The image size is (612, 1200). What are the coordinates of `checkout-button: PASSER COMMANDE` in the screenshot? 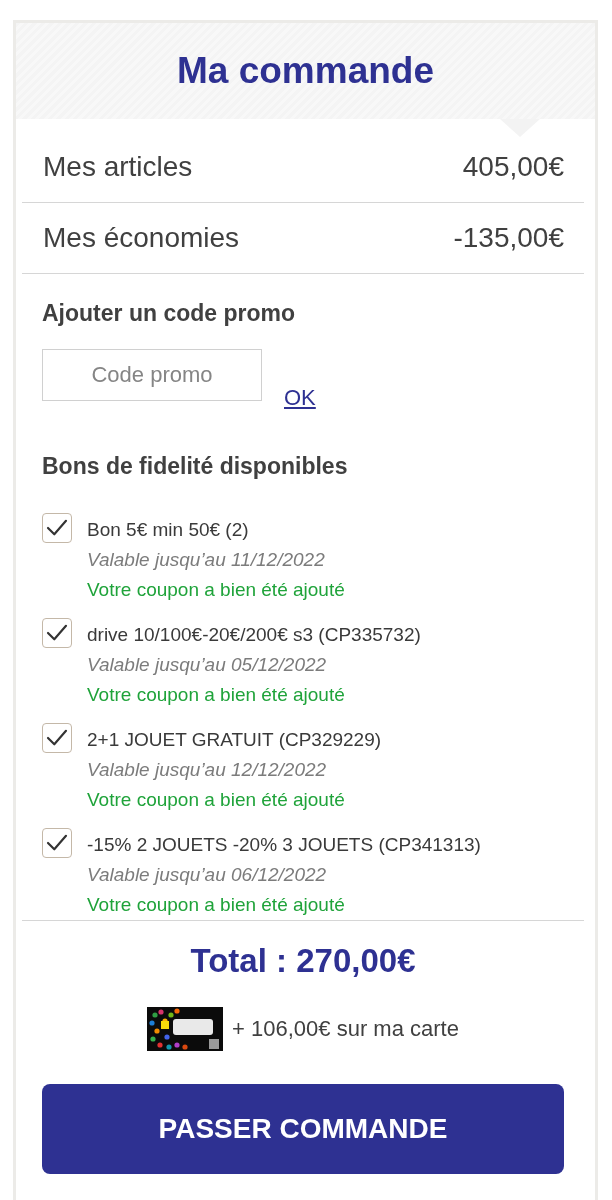 It's located at (303, 1129).